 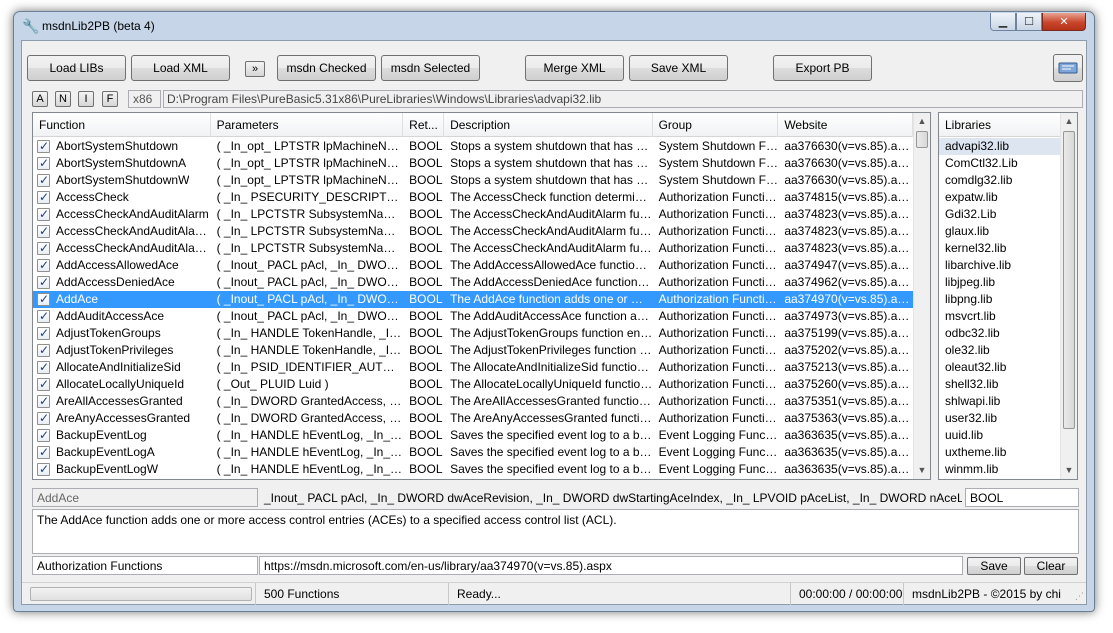 I want to click on save-xml-button: Save XML, so click(x=678, y=68).